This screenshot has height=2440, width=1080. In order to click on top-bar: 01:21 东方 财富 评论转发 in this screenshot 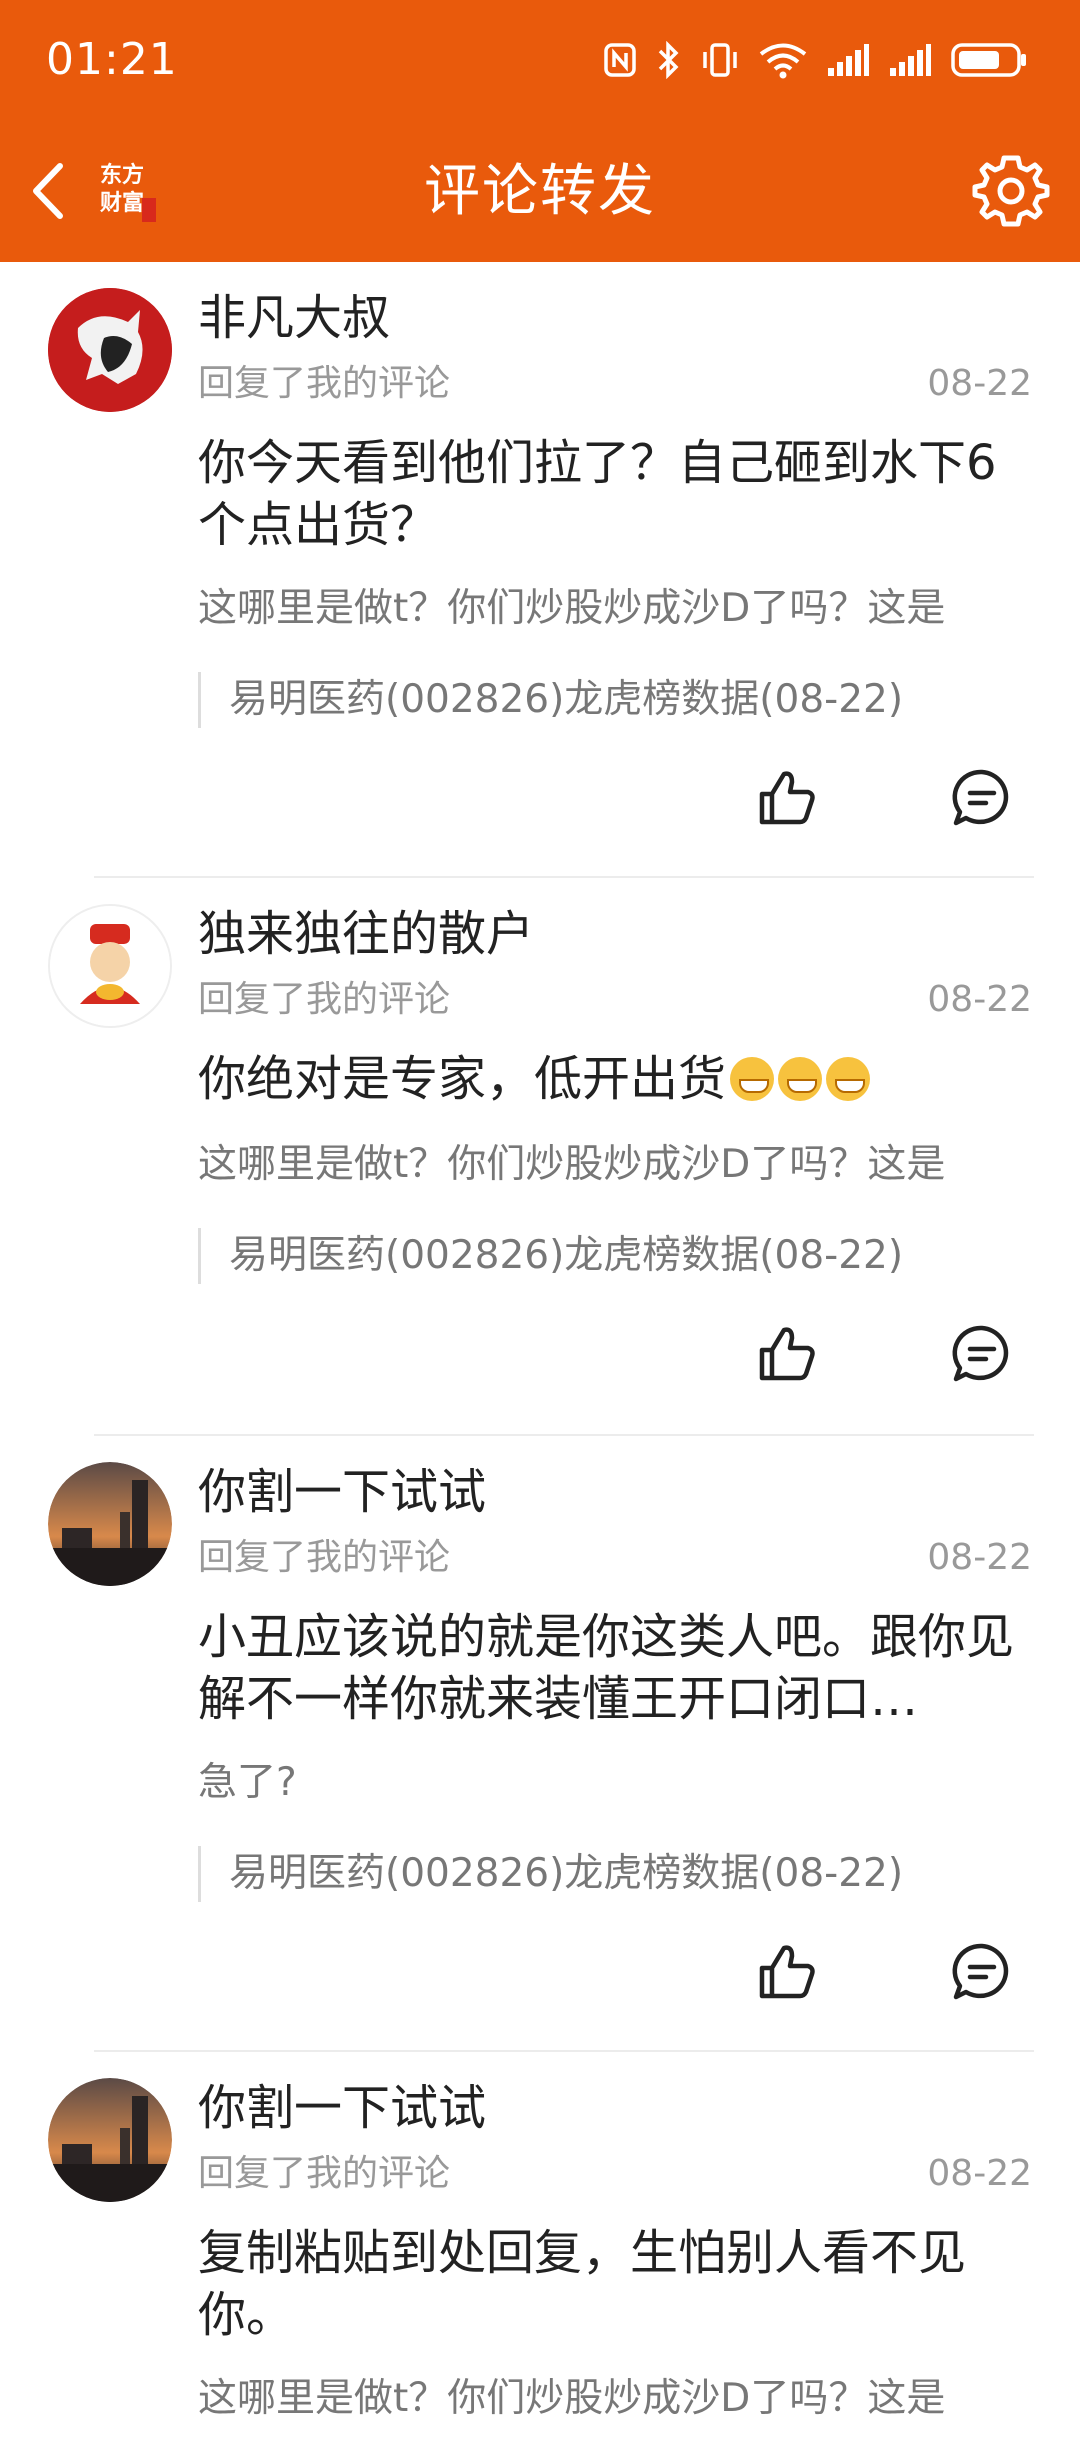, I will do `click(540, 131)`.